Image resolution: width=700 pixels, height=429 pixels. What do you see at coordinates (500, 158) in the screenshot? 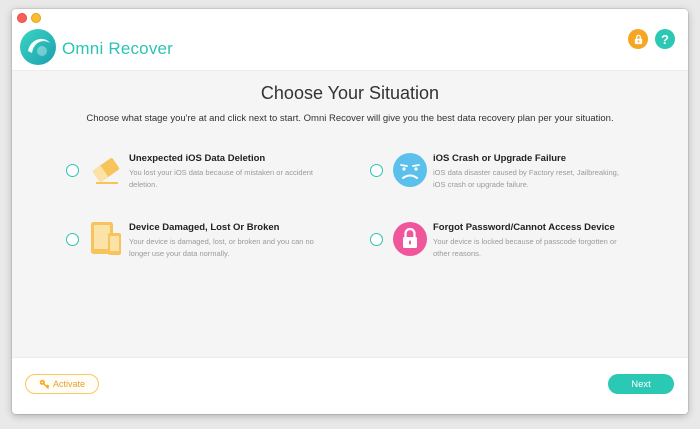
I see `option-title: iOS Crash or Upgrade Failure` at bounding box center [500, 158].